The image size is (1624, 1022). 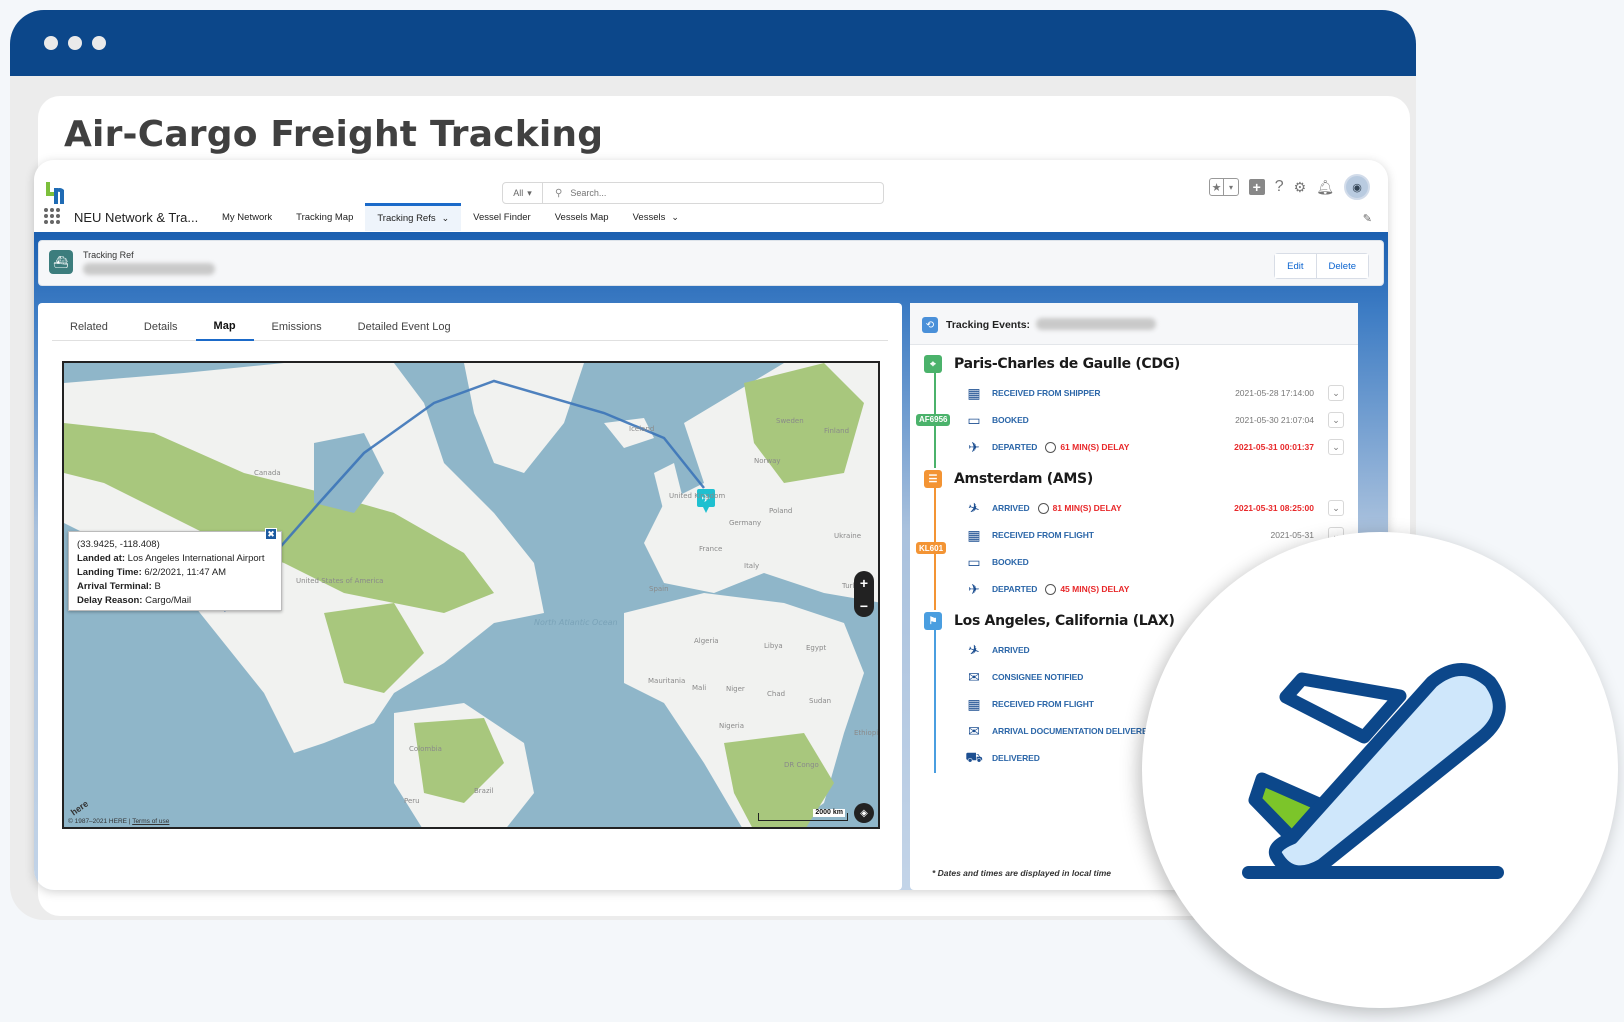 I want to click on avatar: ◉, so click(x=1357, y=187).